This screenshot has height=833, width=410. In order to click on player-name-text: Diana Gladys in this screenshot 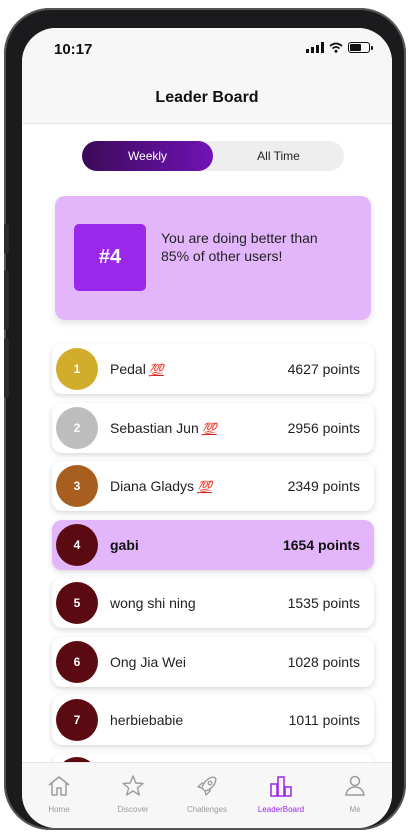, I will do `click(152, 486)`.